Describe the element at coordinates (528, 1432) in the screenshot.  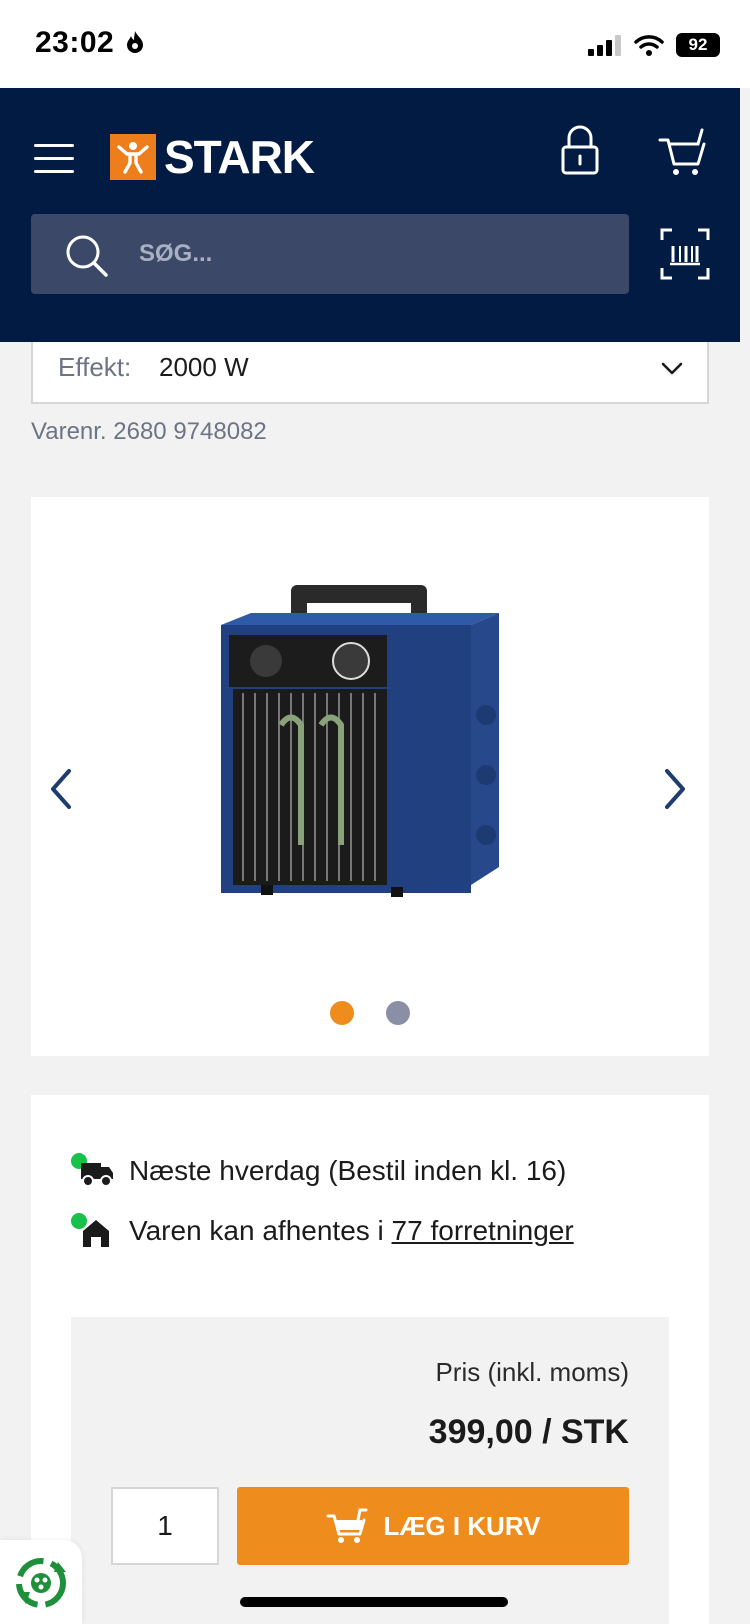
I see `price-value: 399,00 / STK` at that location.